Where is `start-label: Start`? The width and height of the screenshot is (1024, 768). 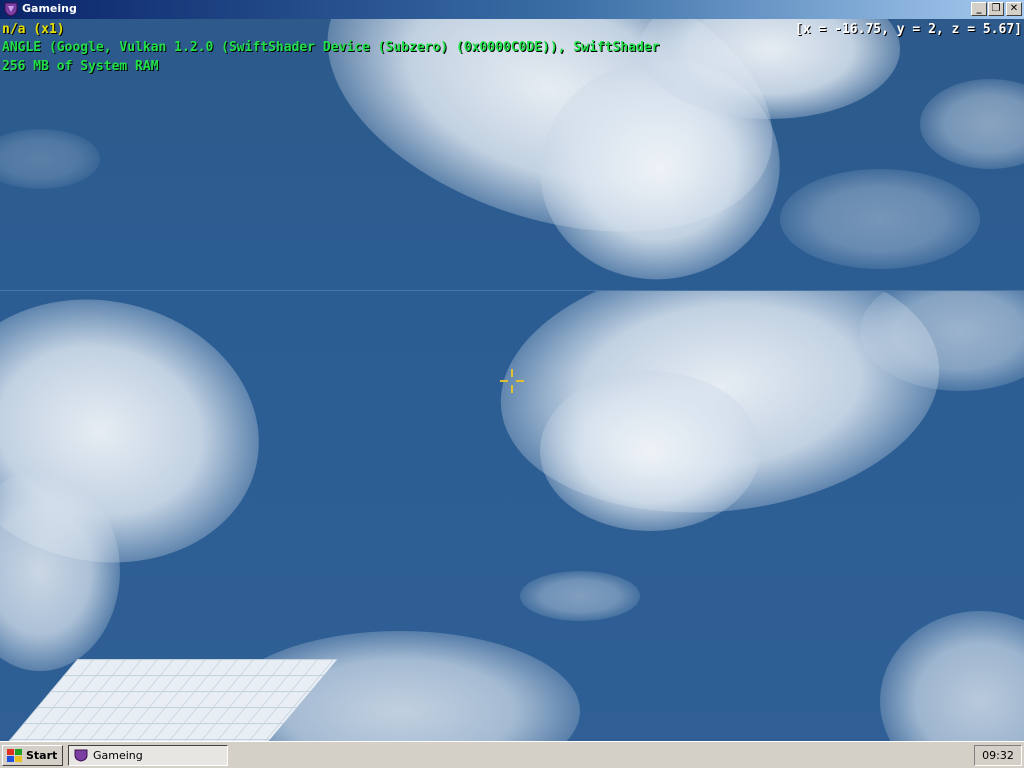
start-label: Start is located at coordinates (42, 755).